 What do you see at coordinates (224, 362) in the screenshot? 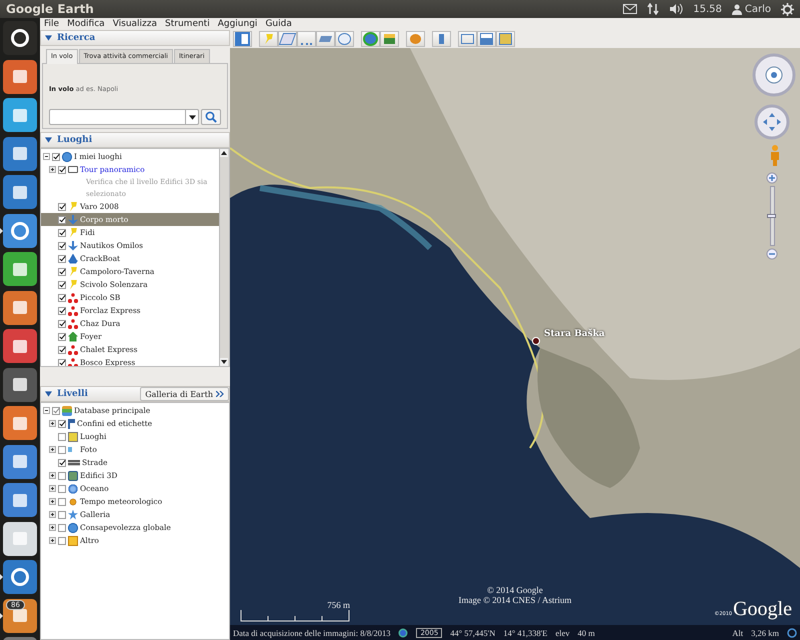
I see `scroll-down-icon` at bounding box center [224, 362].